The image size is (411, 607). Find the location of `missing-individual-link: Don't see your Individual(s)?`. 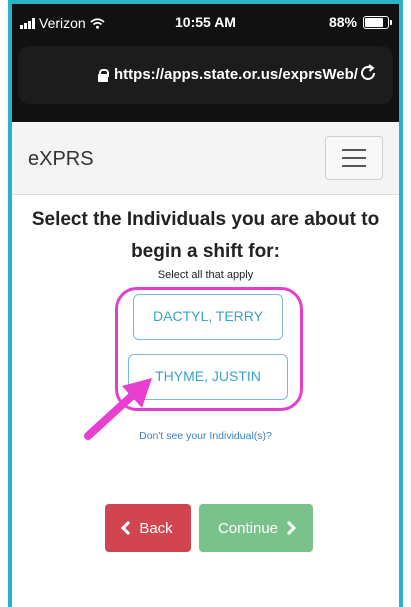

missing-individual-link: Don't see your Individual(s)? is located at coordinates (205, 436).